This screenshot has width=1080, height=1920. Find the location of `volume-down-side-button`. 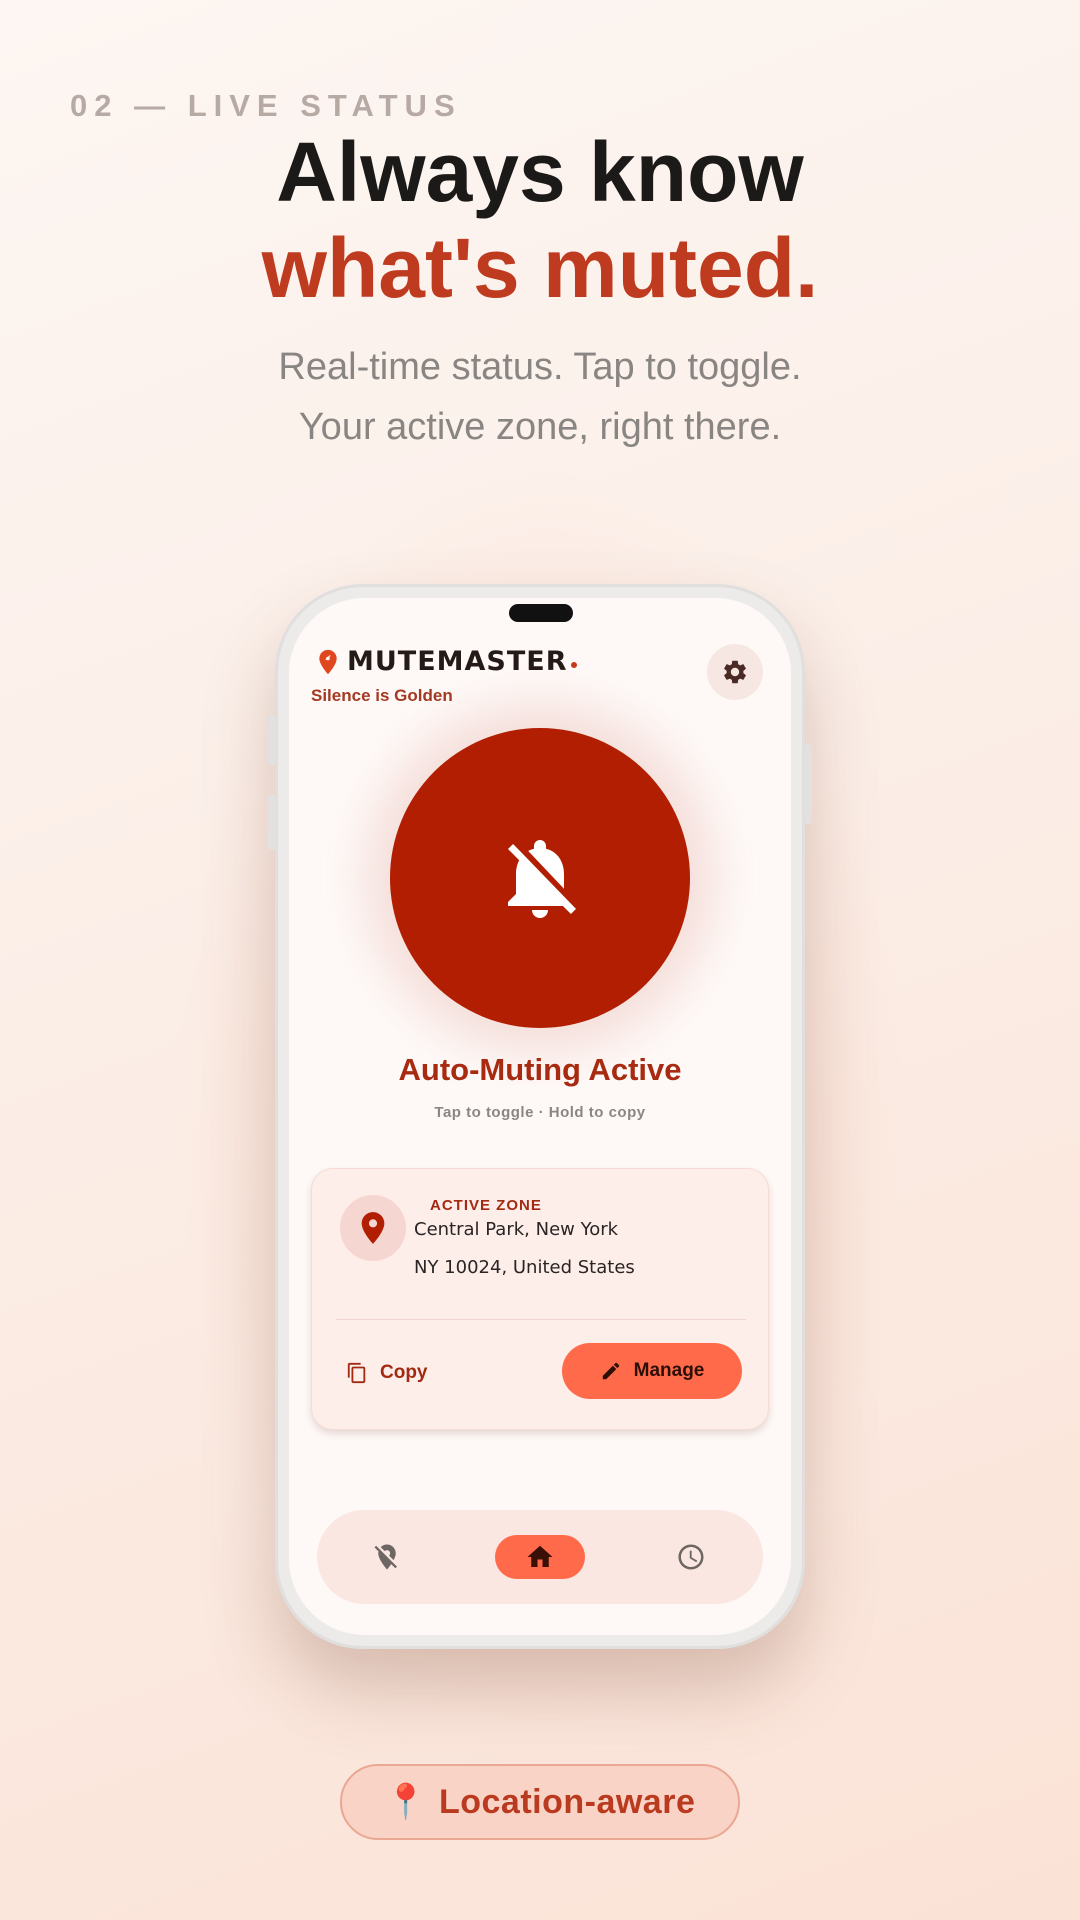

volume-down-side-button is located at coordinates (272, 822).